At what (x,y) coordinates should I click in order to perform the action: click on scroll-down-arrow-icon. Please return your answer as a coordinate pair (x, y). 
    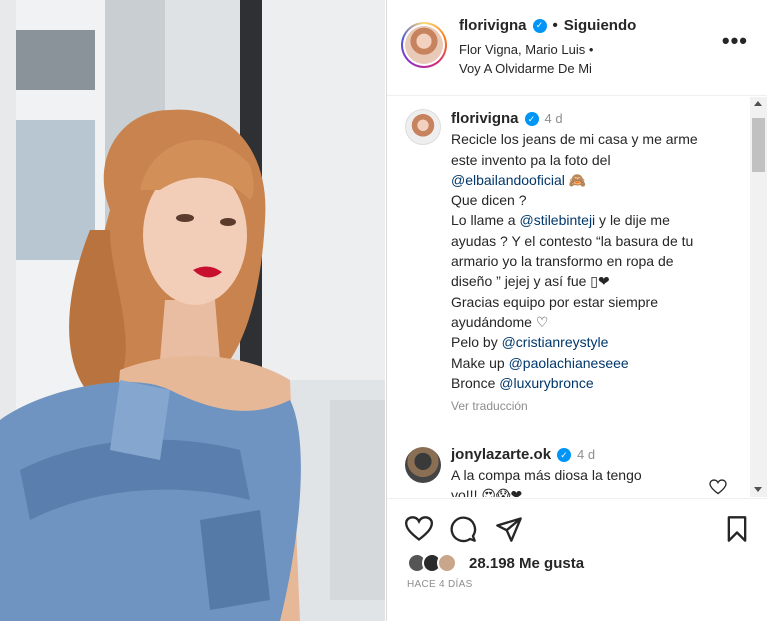
    Looking at the image, I should click on (758, 489).